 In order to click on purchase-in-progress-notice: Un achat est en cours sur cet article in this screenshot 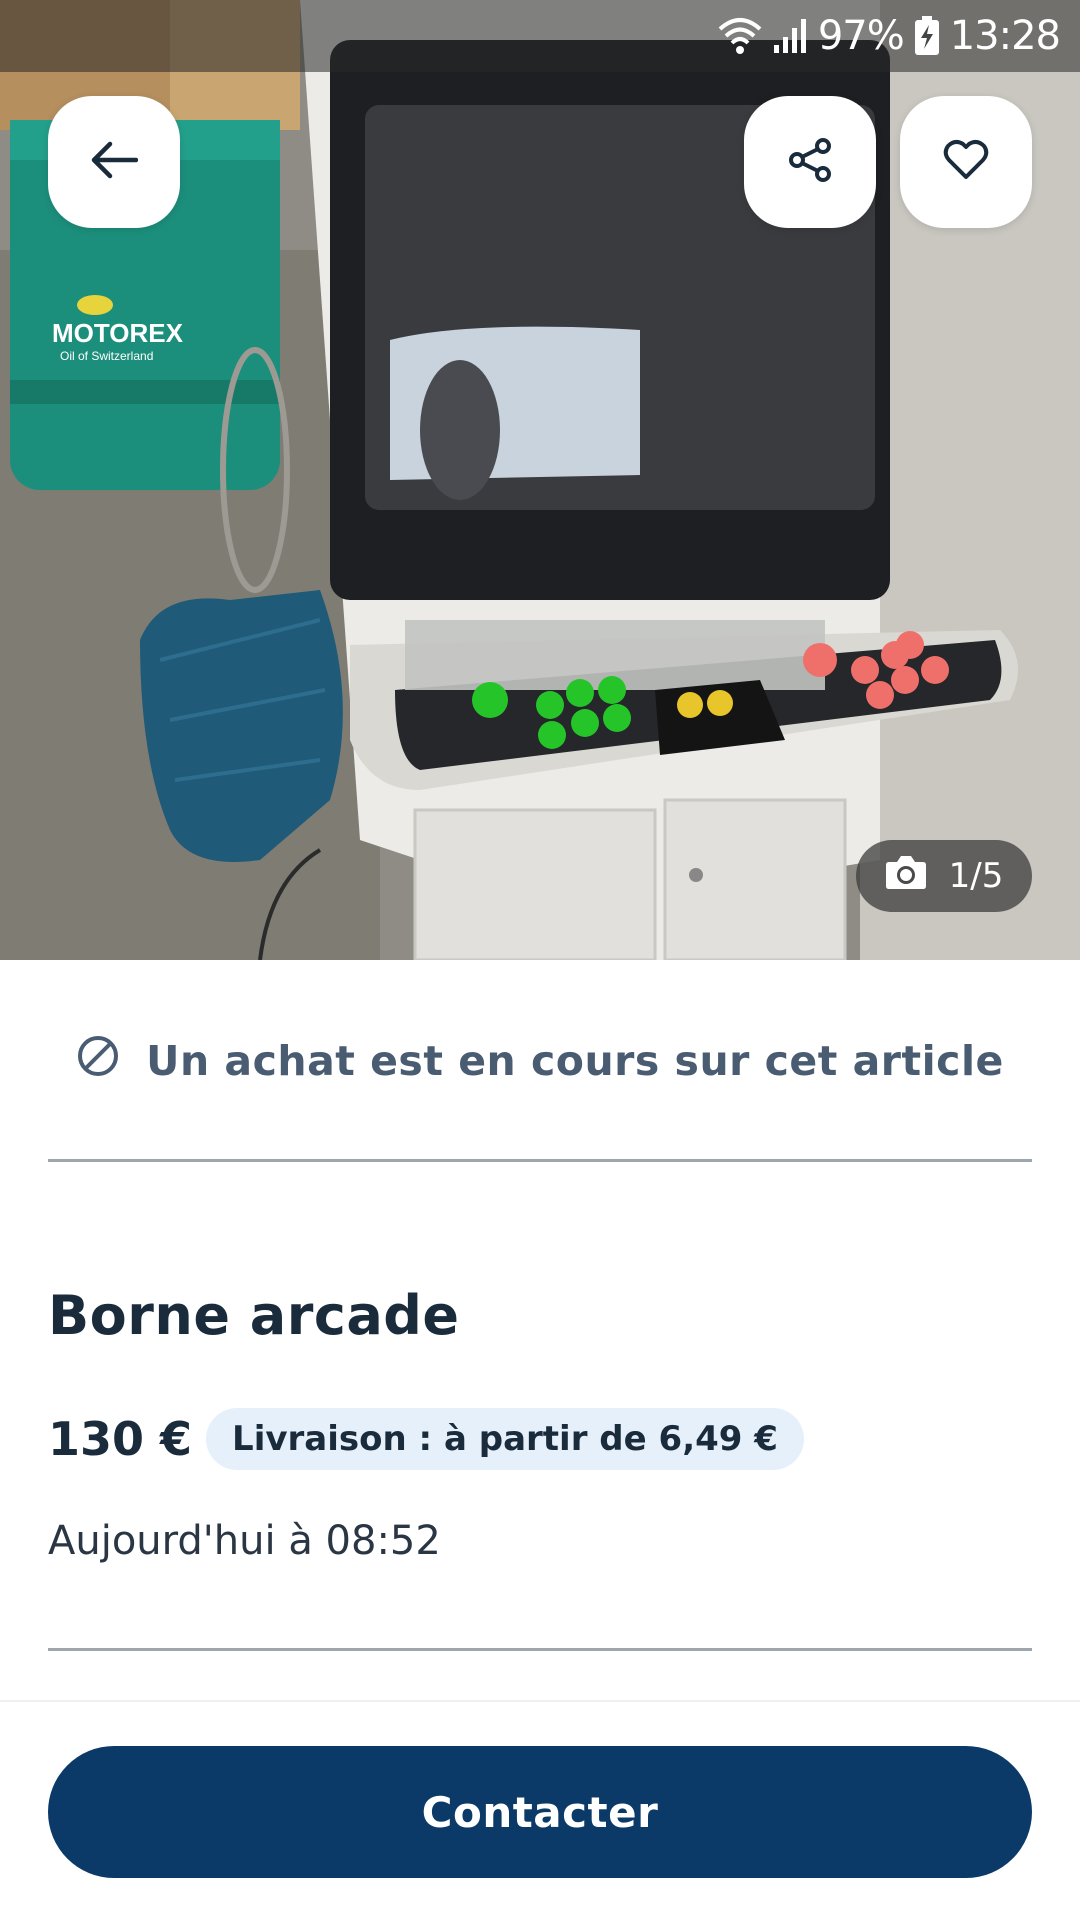, I will do `click(540, 1061)`.